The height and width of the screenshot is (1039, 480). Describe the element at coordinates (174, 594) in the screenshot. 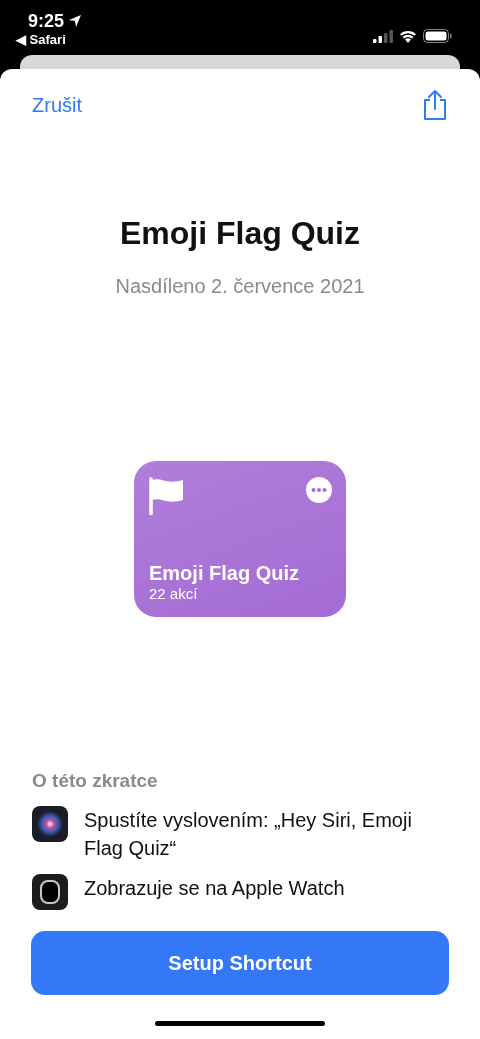

I see `action-count: 22 akcí` at that location.